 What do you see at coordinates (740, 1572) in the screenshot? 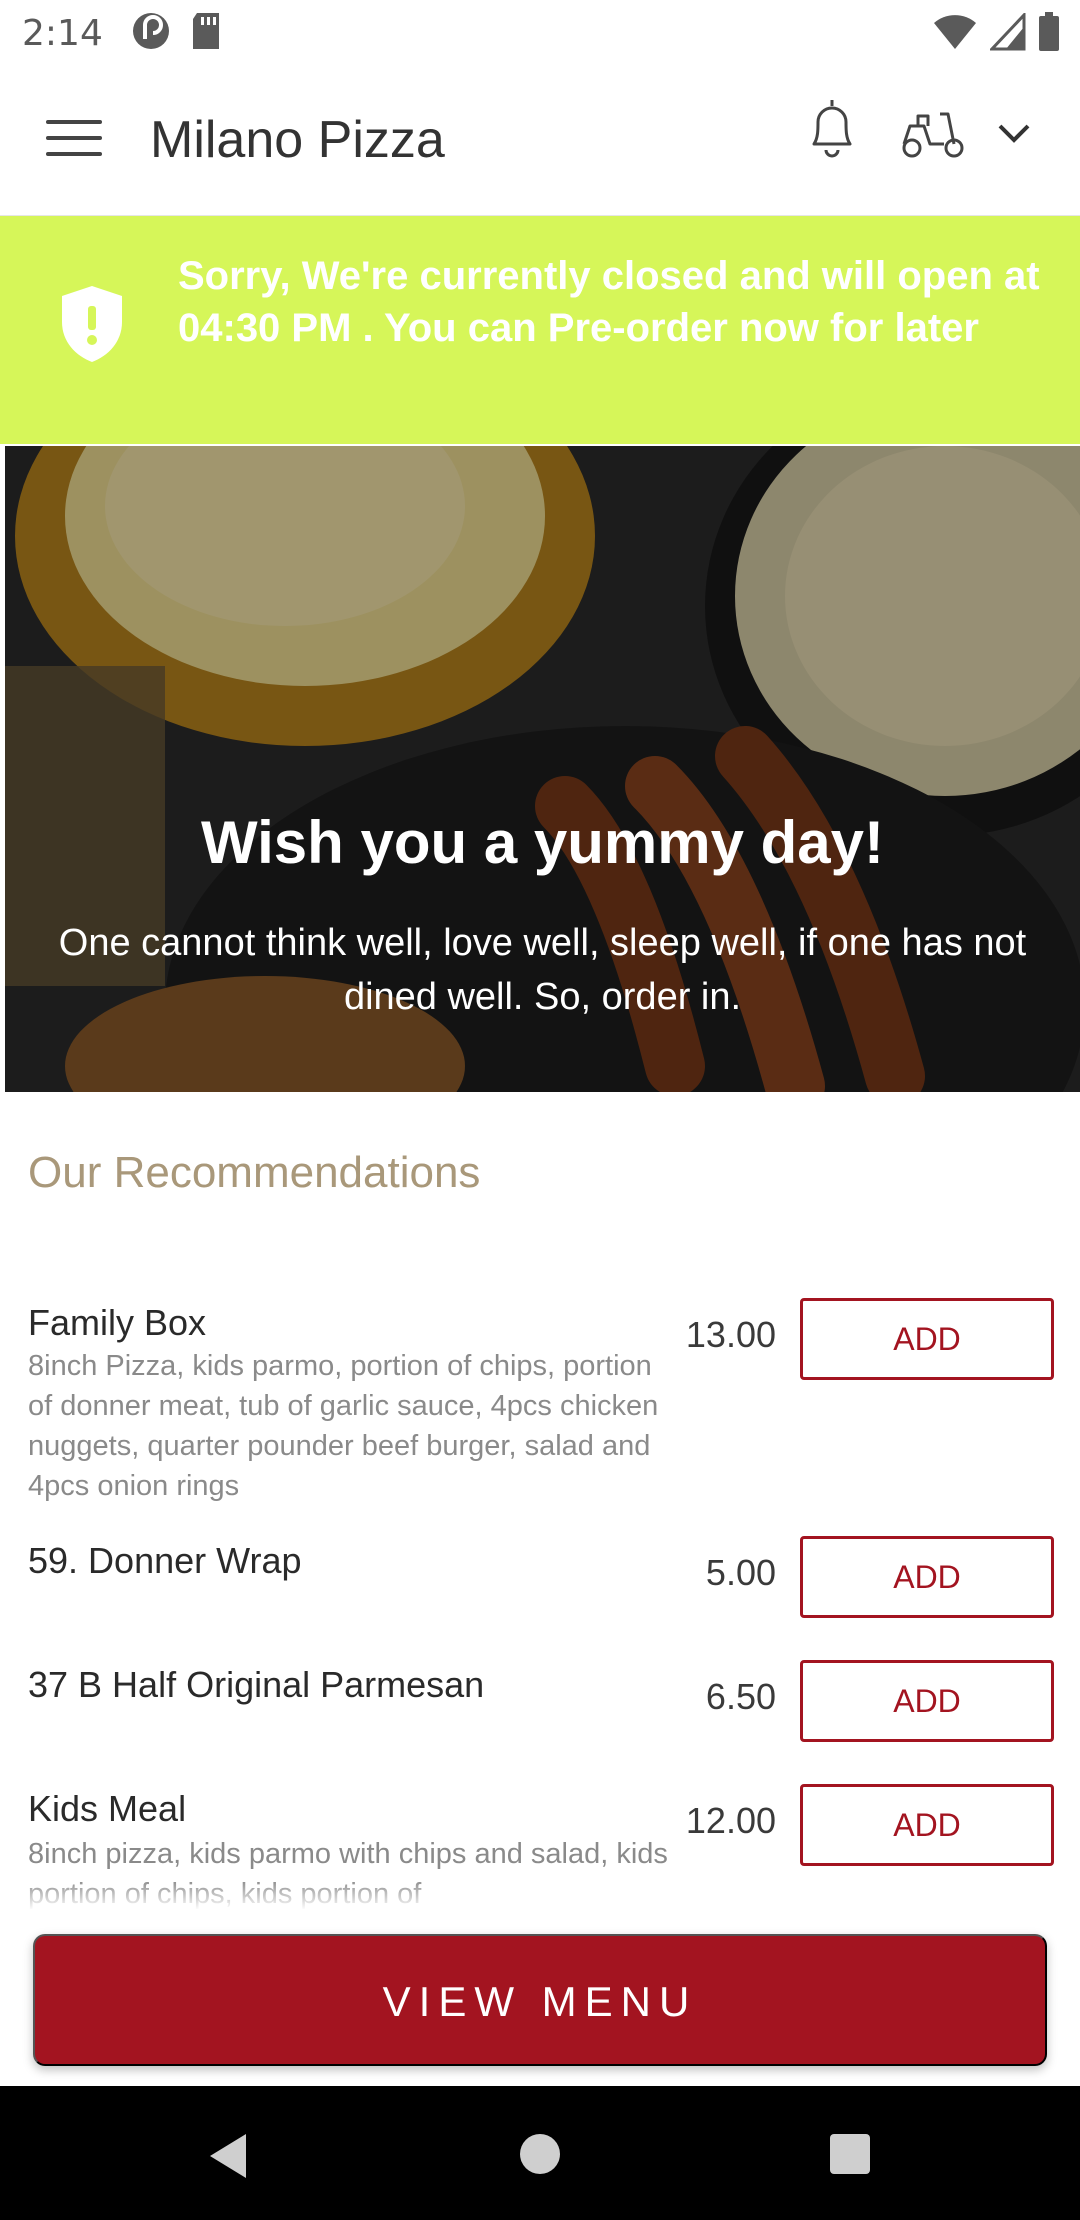
I see `item-price: 5.00` at bounding box center [740, 1572].